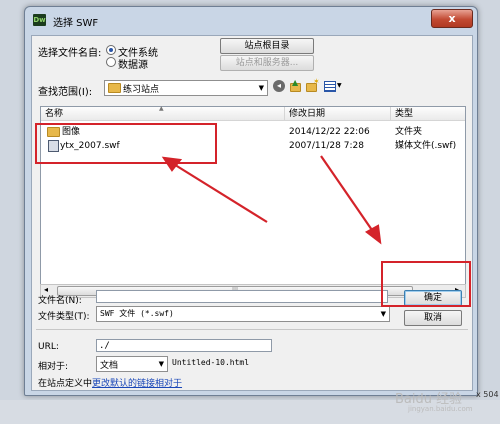 This screenshot has width=500, height=424. Describe the element at coordinates (172, 164) in the screenshot. I see `arrow-to-file-head` at that location.